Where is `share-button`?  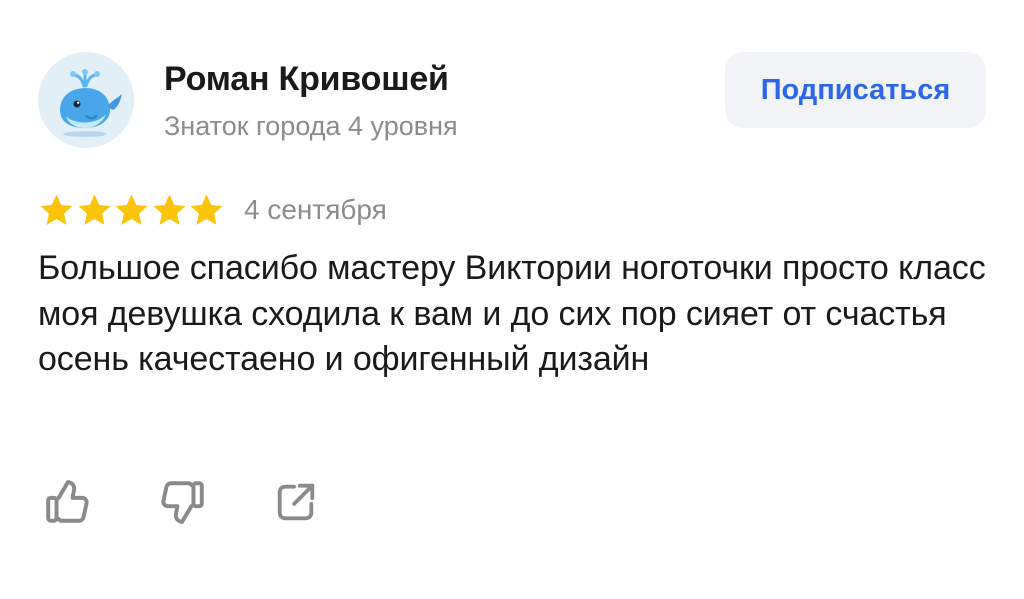
share-button is located at coordinates (296, 502).